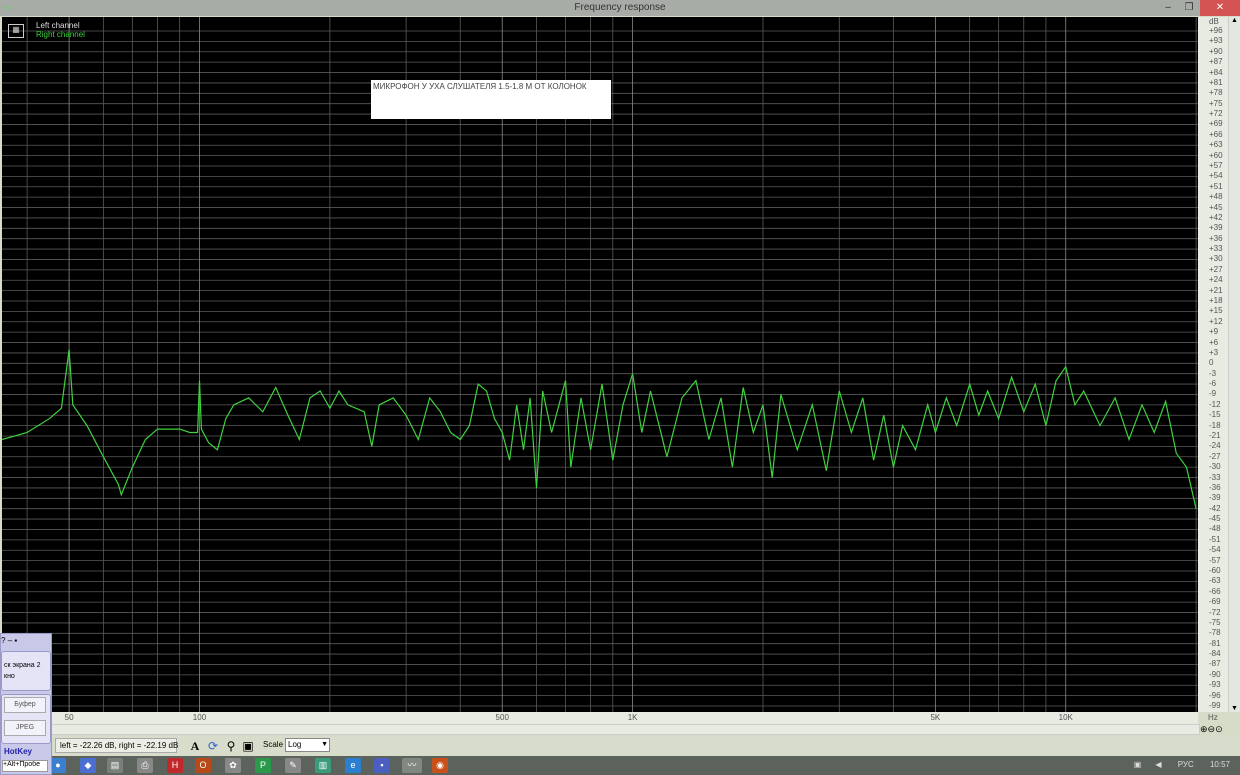 Image resolution: width=1240 pixels, height=775 pixels. What do you see at coordinates (1220, 764) in the screenshot?
I see `clock: 10:57` at bounding box center [1220, 764].